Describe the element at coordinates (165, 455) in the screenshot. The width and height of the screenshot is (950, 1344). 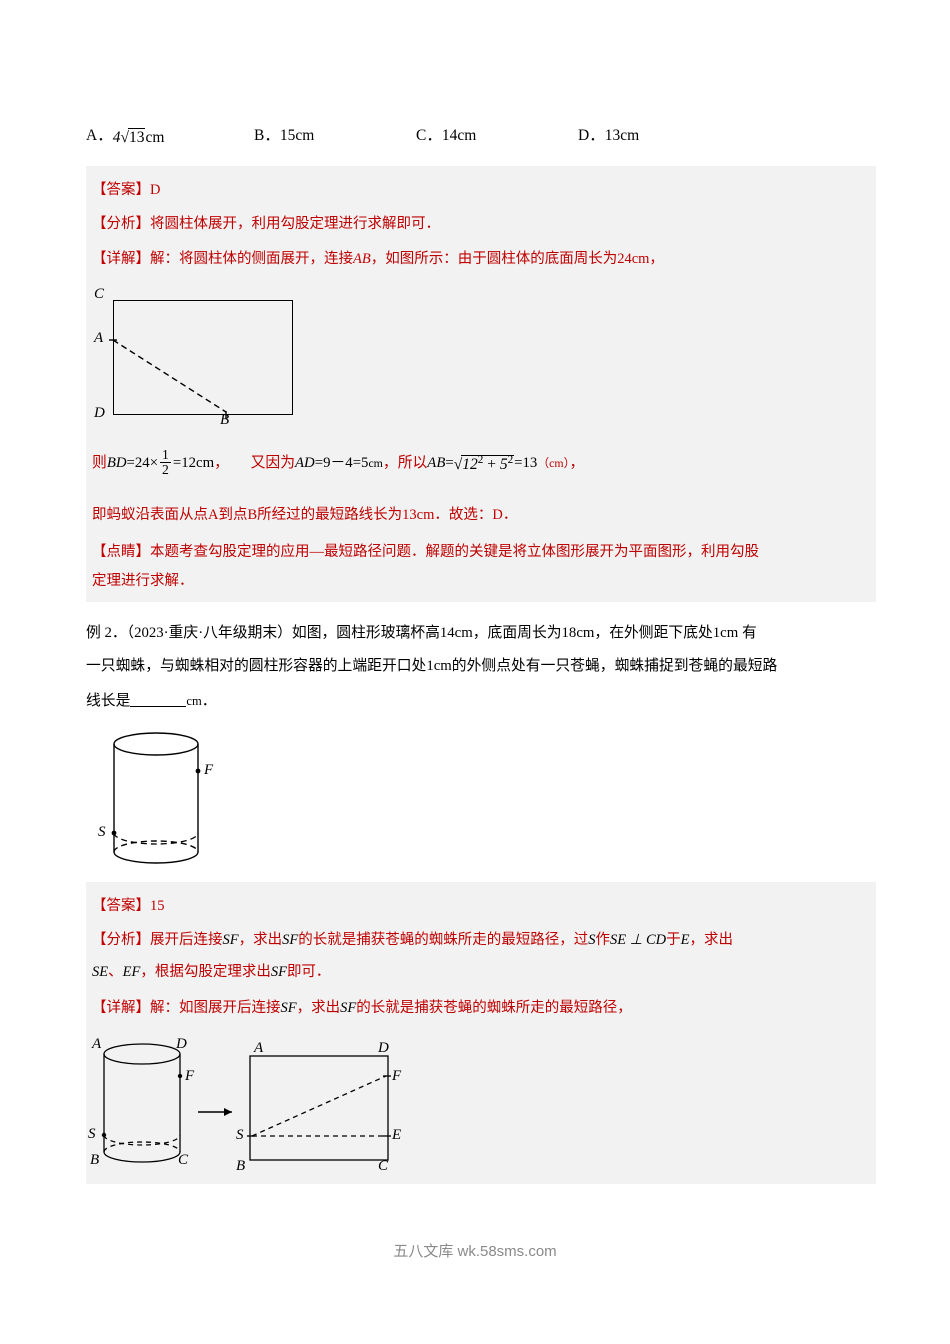
I see `bd-frac-num: 1` at that location.